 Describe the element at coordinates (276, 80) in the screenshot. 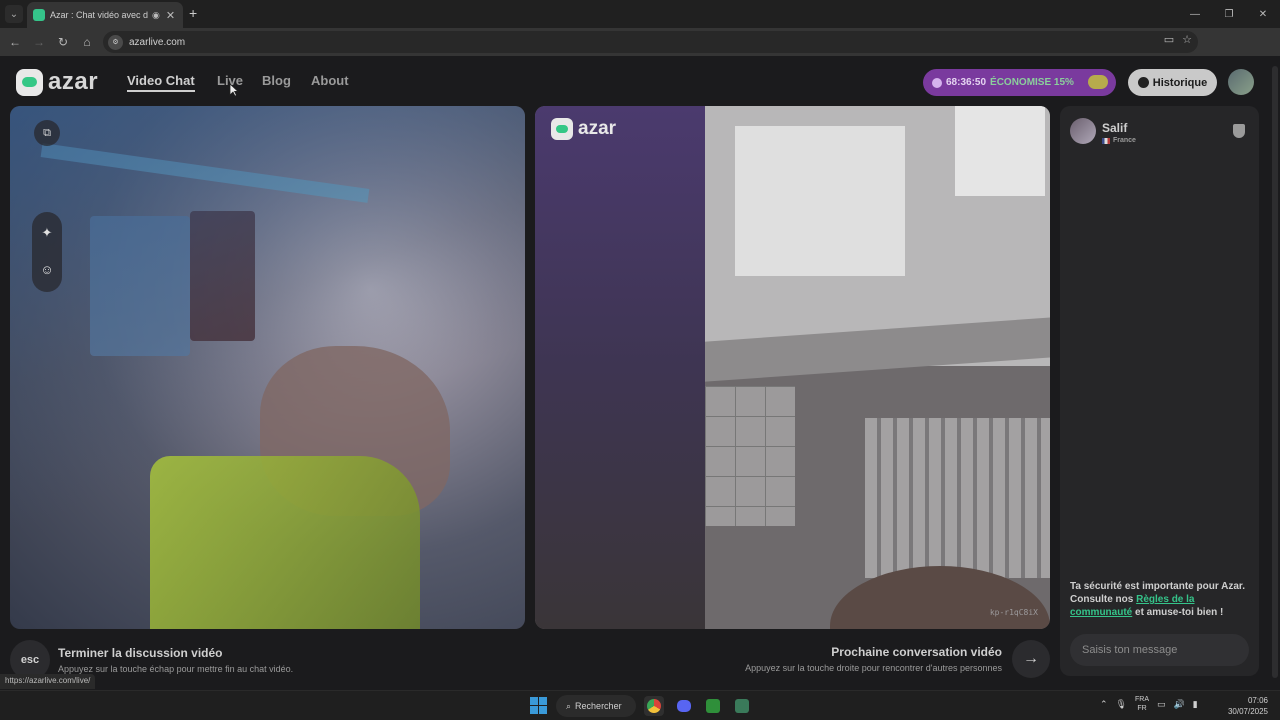

I see `nav-blog: Blog` at that location.